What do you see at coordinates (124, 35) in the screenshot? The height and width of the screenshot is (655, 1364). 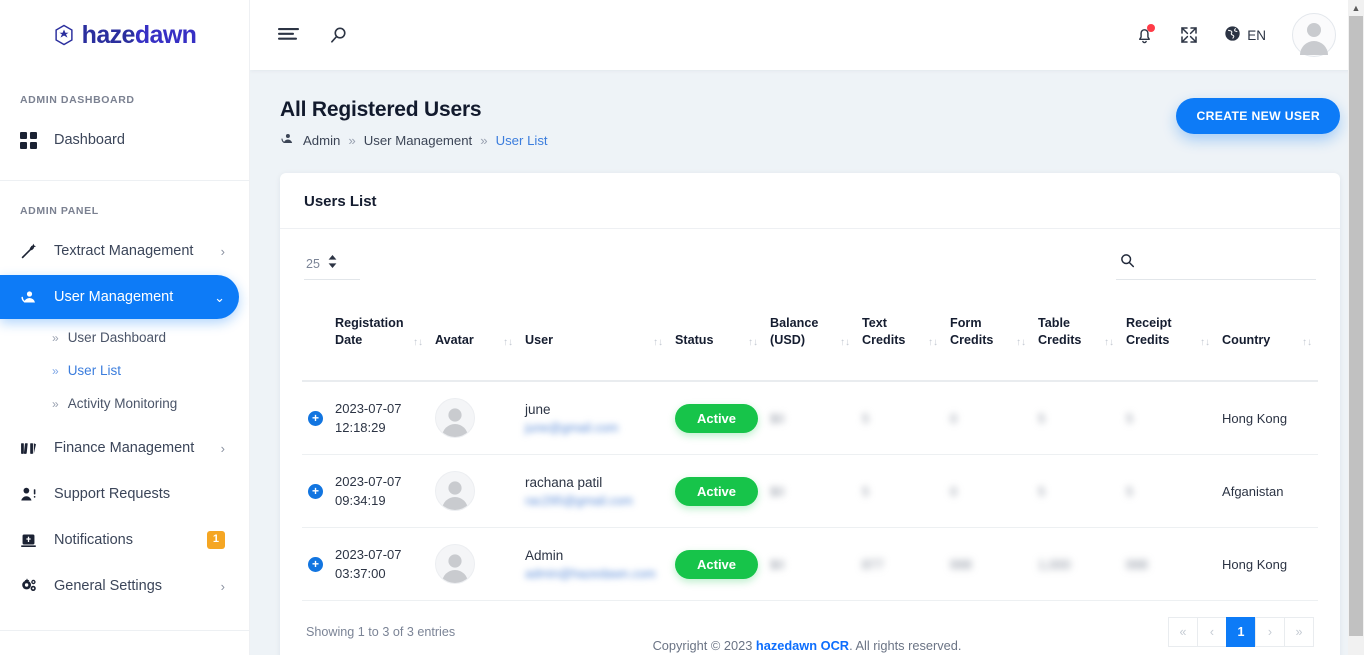 I see `brand-logo: hazedawn` at bounding box center [124, 35].